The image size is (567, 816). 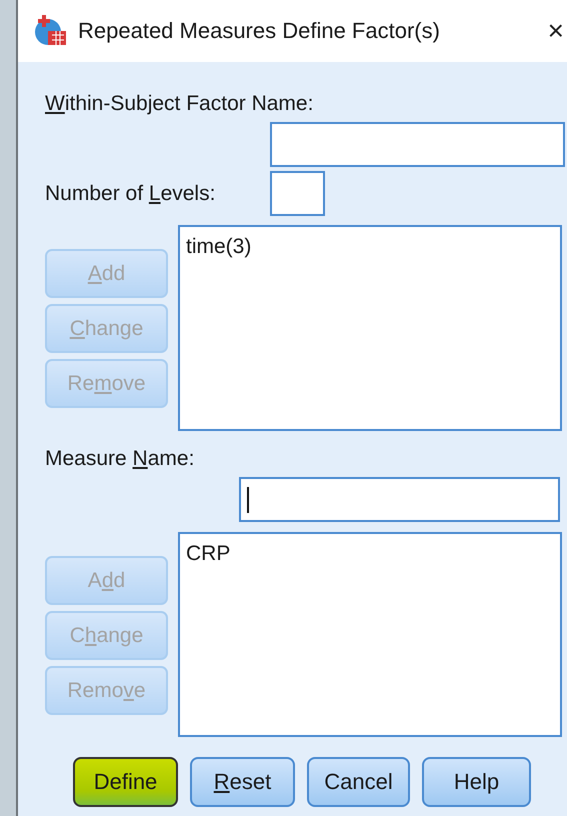 What do you see at coordinates (259, 31) in the screenshot?
I see `window-title: Repeated Measures Define Factor(s)` at bounding box center [259, 31].